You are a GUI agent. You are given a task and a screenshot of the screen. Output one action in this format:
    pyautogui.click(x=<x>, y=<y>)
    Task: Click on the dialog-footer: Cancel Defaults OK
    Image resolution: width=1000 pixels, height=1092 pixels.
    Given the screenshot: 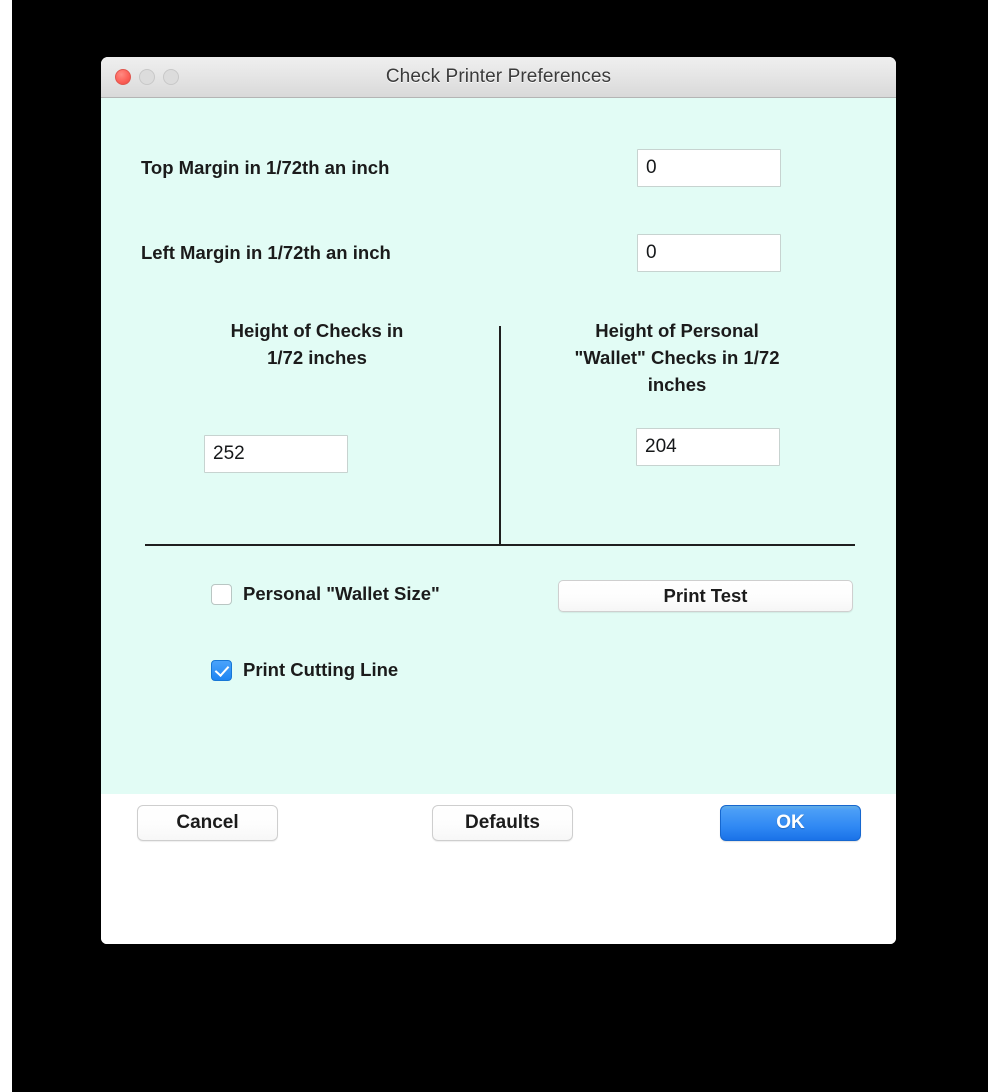 What is the action you would take?
    pyautogui.click(x=498, y=869)
    